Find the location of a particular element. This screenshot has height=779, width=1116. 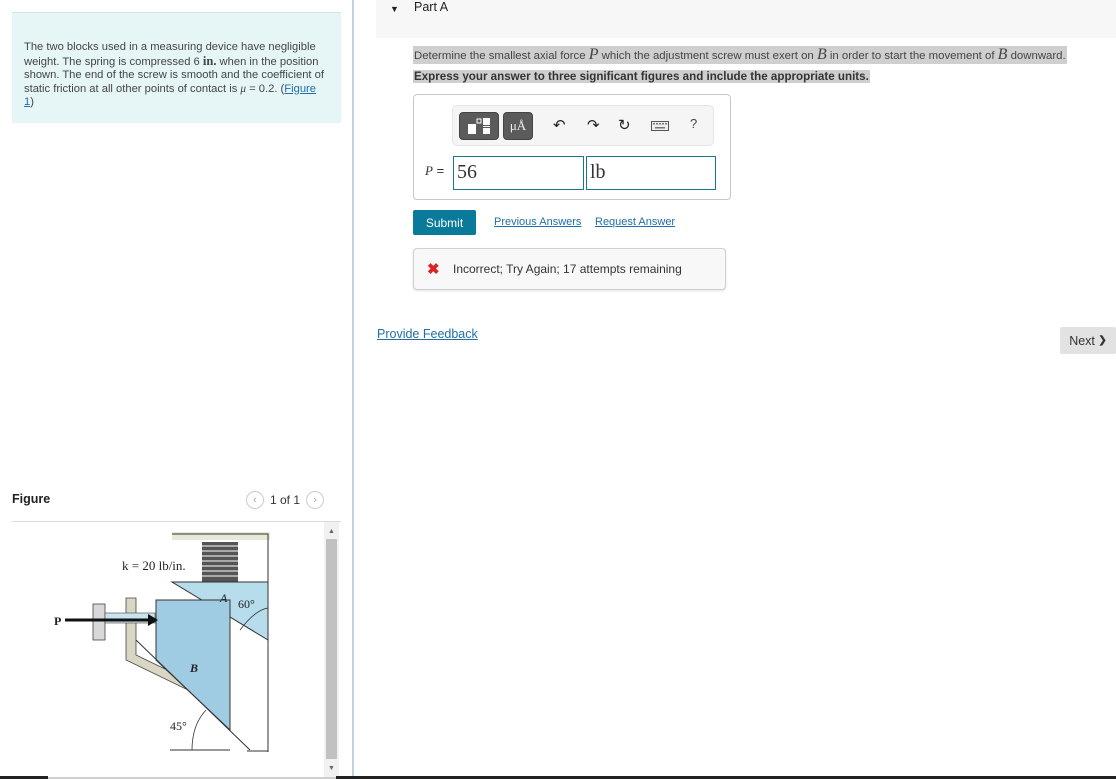

math-toolbar: μÅ ↶ ↷ ↻ ? is located at coordinates (583, 125).